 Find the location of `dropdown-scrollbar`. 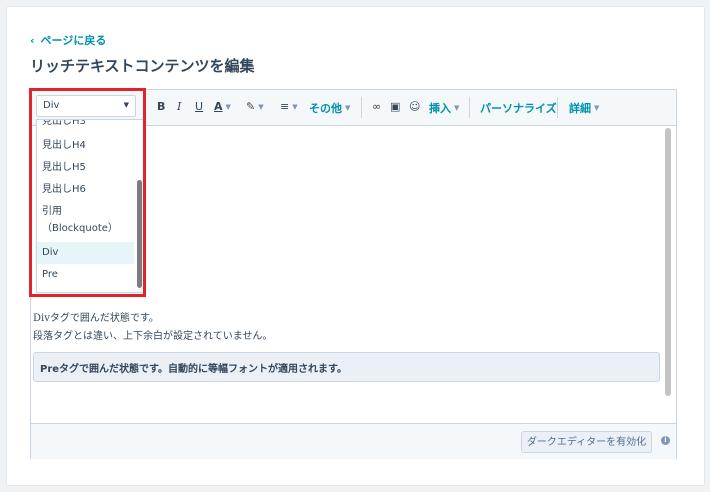

dropdown-scrollbar is located at coordinates (139, 234).